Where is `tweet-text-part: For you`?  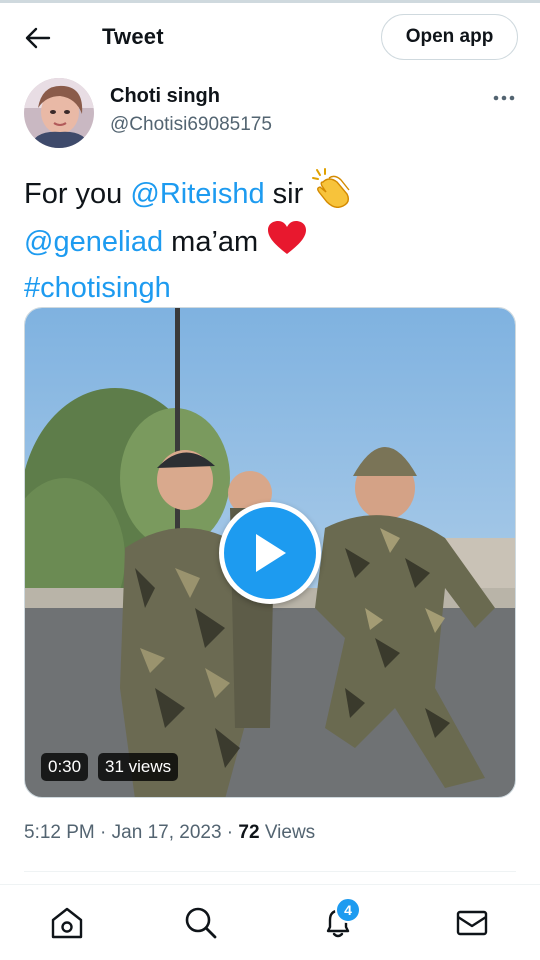
tweet-text-part: For you is located at coordinates (77, 194).